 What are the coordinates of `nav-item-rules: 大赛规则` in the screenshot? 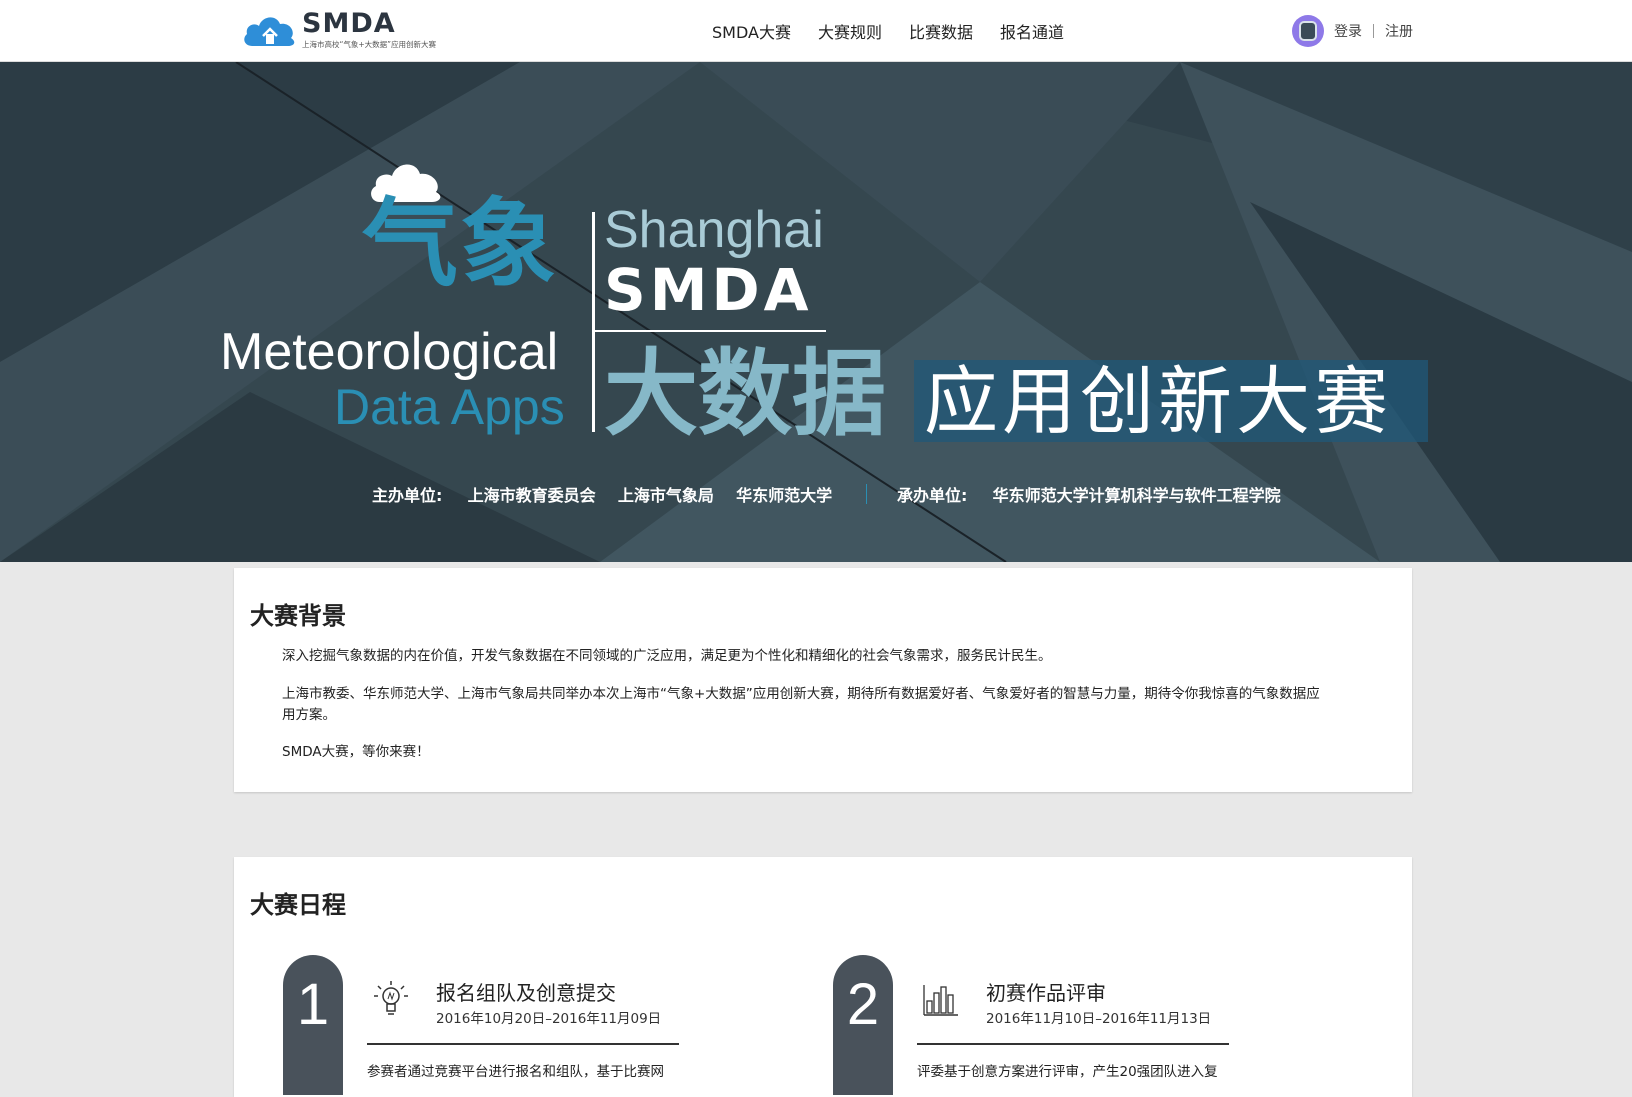 It's located at (850, 31).